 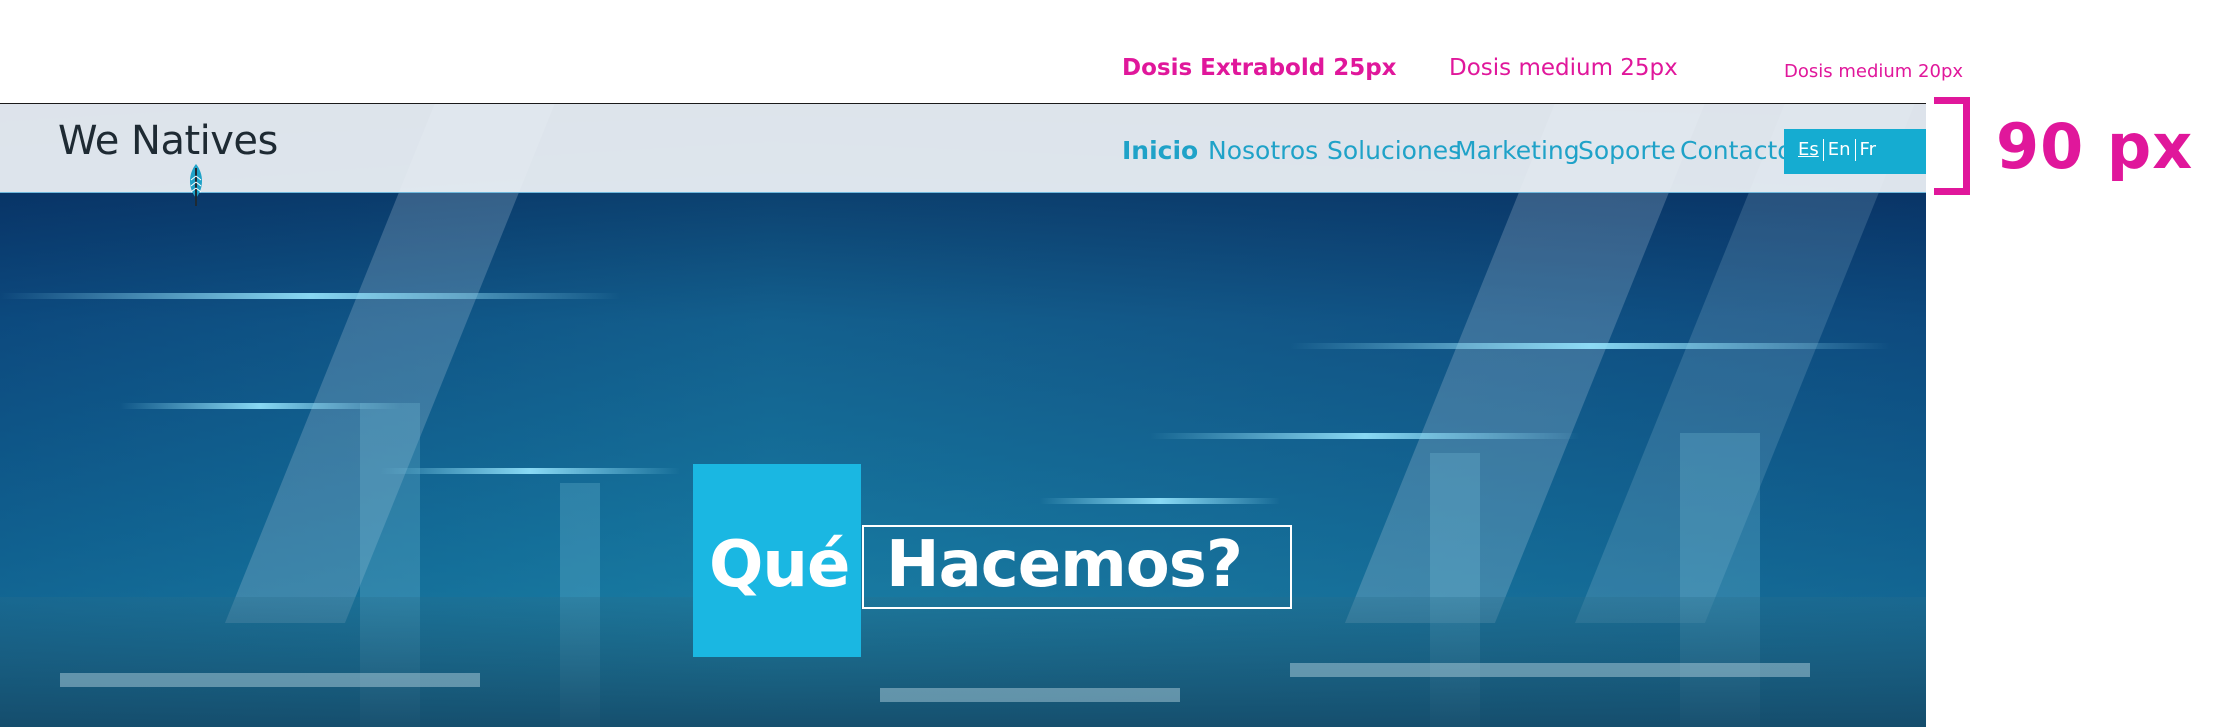 What do you see at coordinates (2095, 146) in the screenshot?
I see `spec-label-header-height: 90 px` at bounding box center [2095, 146].